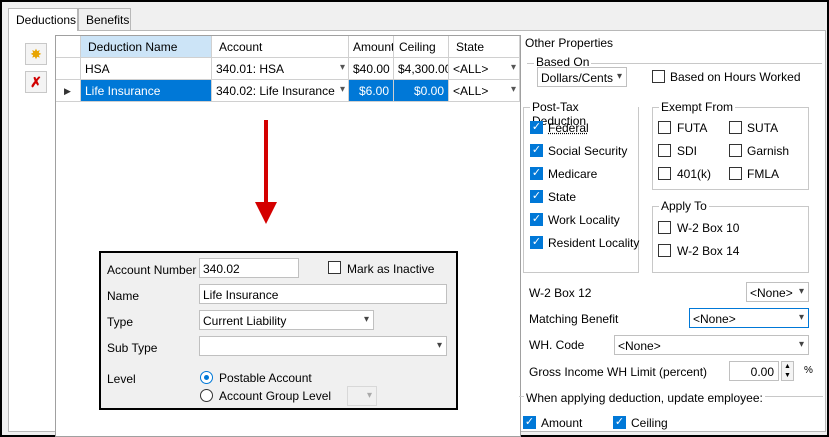 The width and height of the screenshot is (829, 437). What do you see at coordinates (43, 19) in the screenshot?
I see `tab-deductions: Deductions` at bounding box center [43, 19].